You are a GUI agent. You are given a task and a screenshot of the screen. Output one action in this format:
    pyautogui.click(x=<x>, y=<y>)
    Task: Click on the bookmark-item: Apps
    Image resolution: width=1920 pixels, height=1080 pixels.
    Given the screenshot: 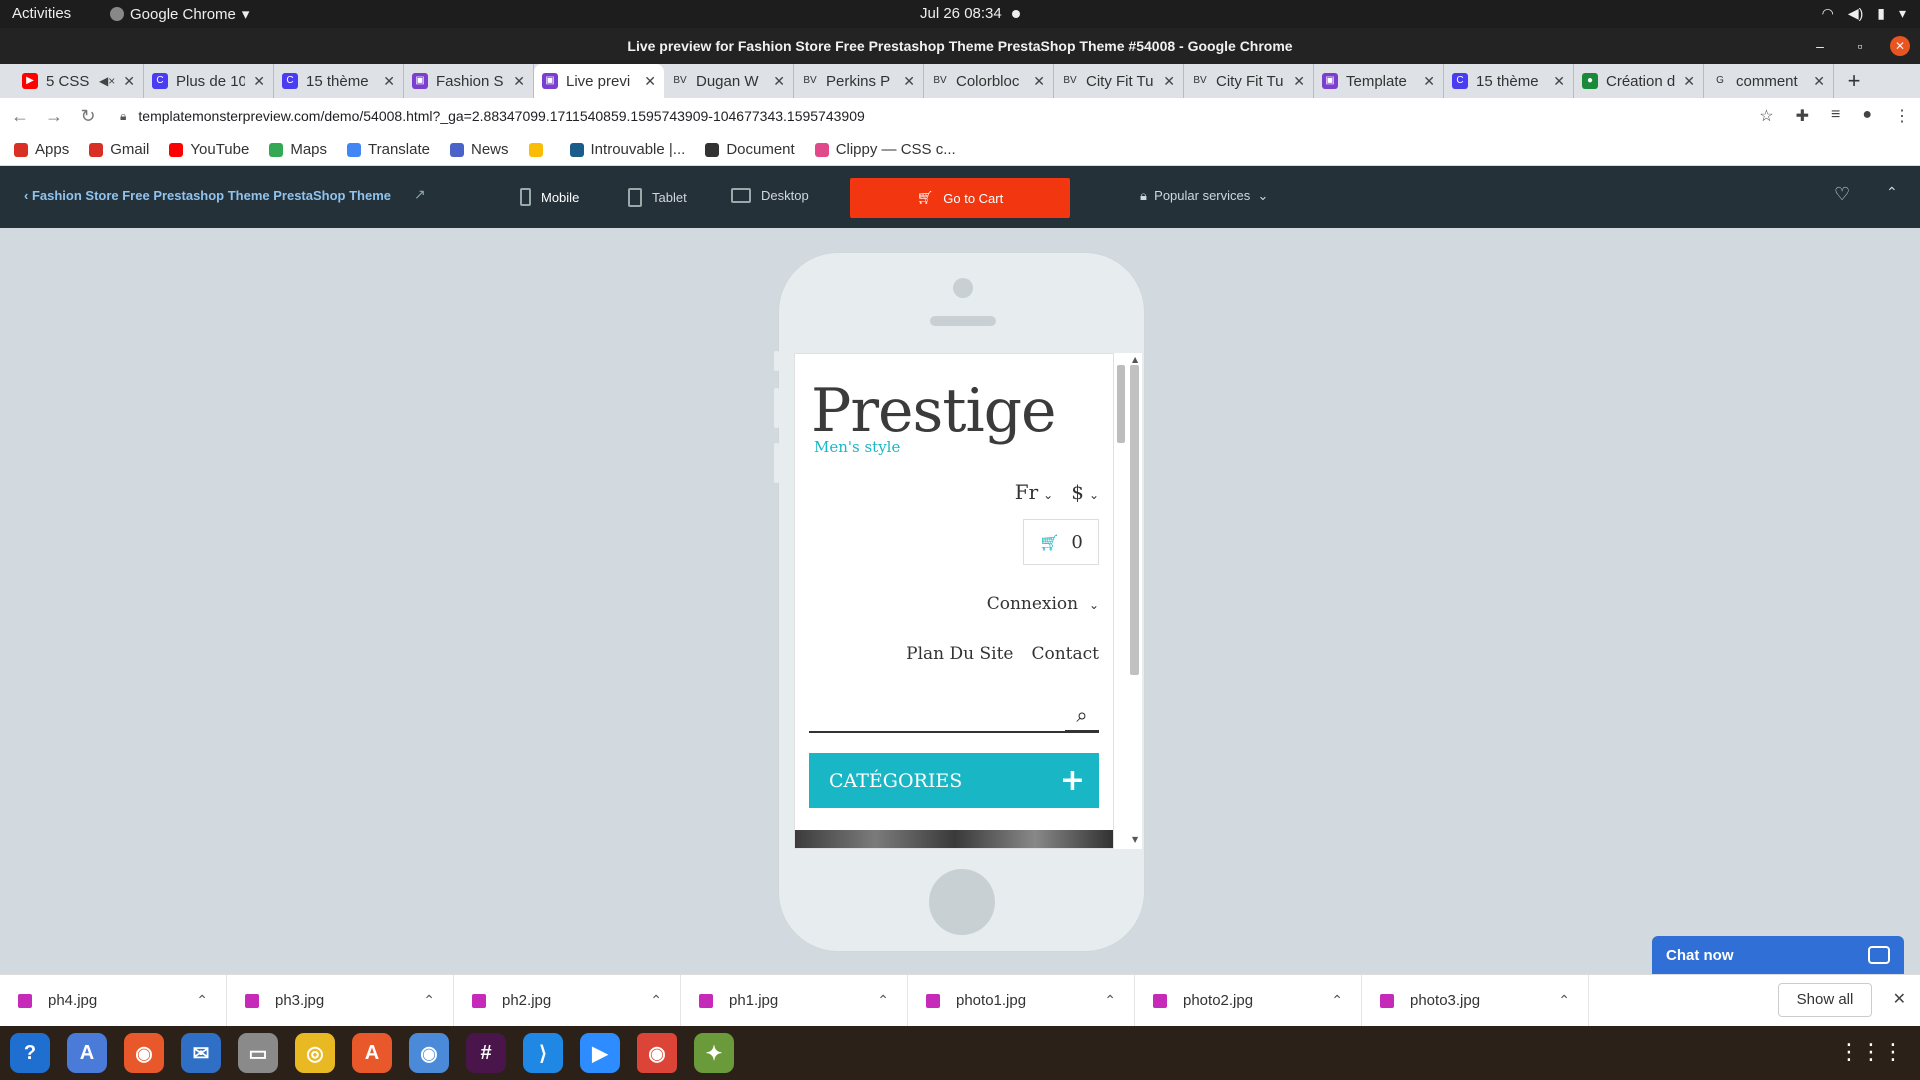 What is the action you would take?
    pyautogui.click(x=41, y=149)
    